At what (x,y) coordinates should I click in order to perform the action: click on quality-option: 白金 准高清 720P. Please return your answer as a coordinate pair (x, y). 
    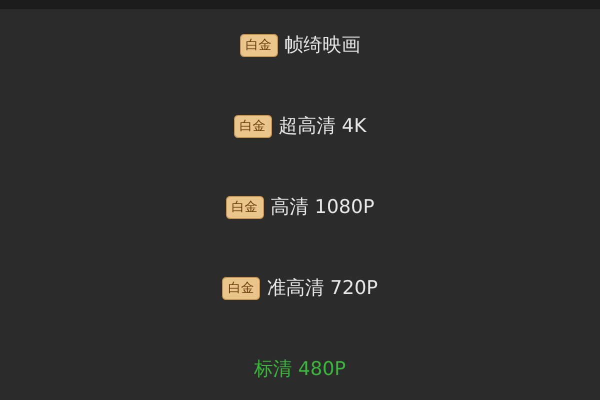
    Looking at the image, I should click on (300, 288).